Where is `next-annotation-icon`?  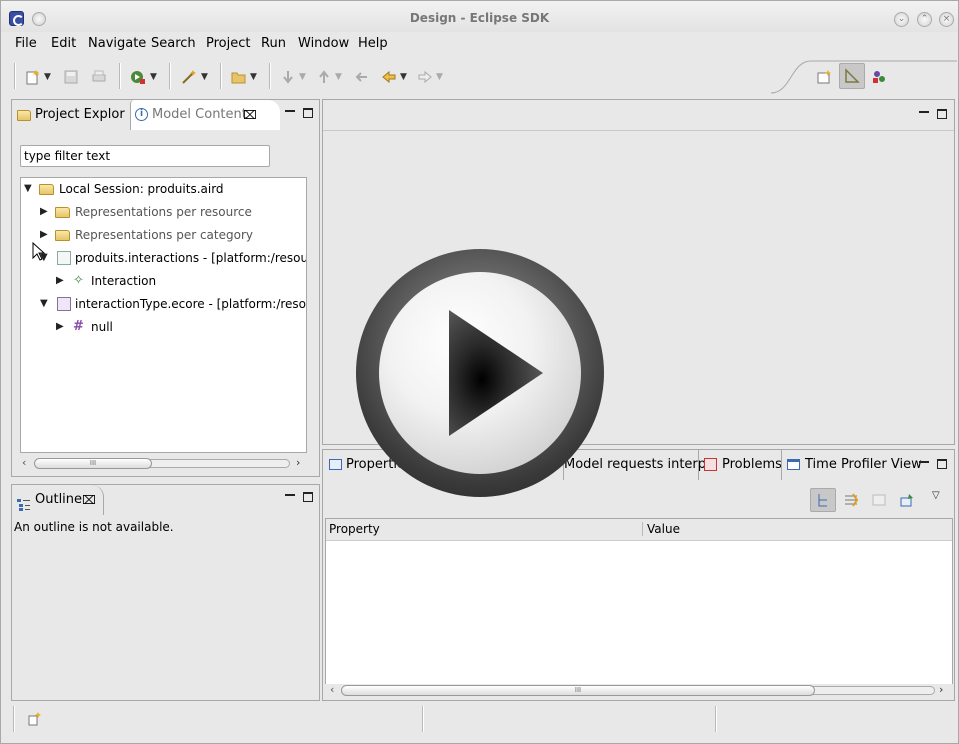 next-annotation-icon is located at coordinates (288, 77).